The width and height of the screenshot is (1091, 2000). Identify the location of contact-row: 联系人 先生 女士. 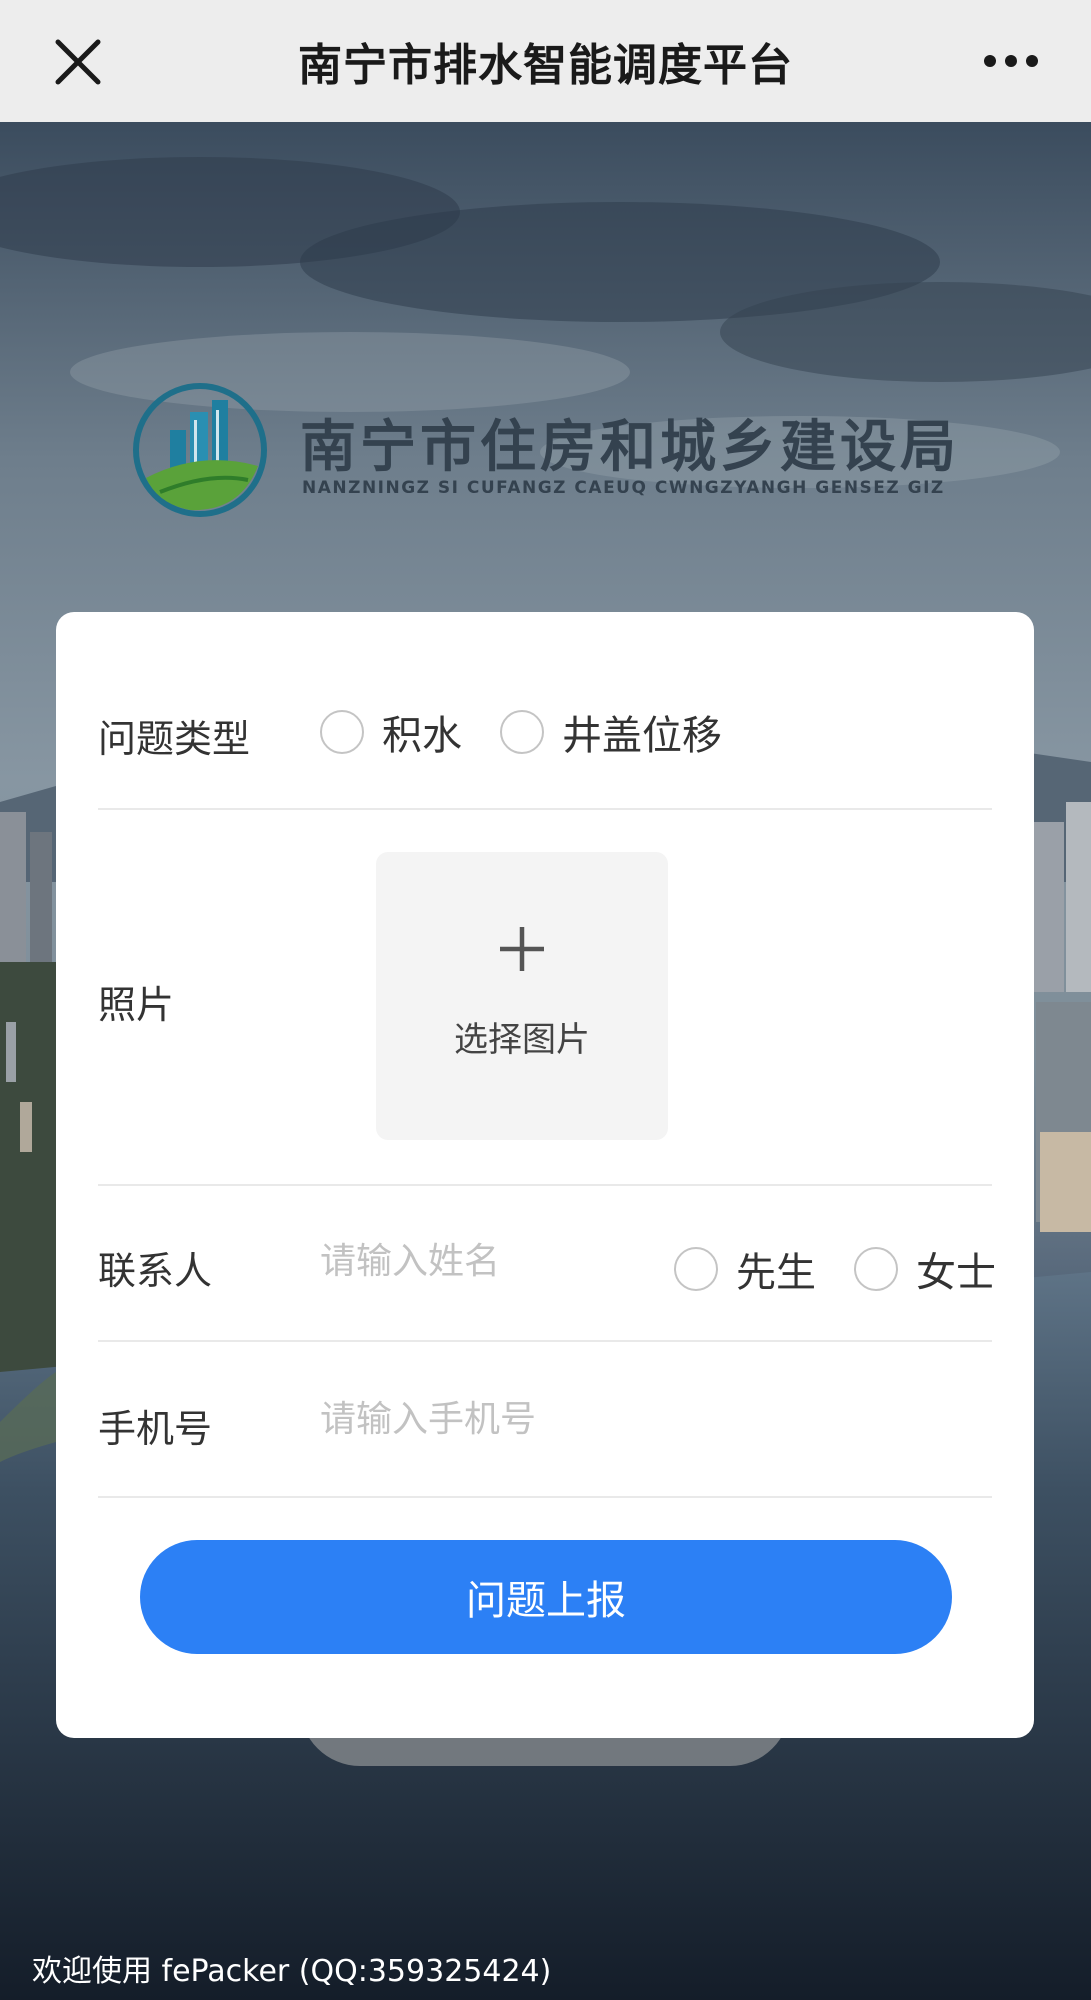
(547, 1264).